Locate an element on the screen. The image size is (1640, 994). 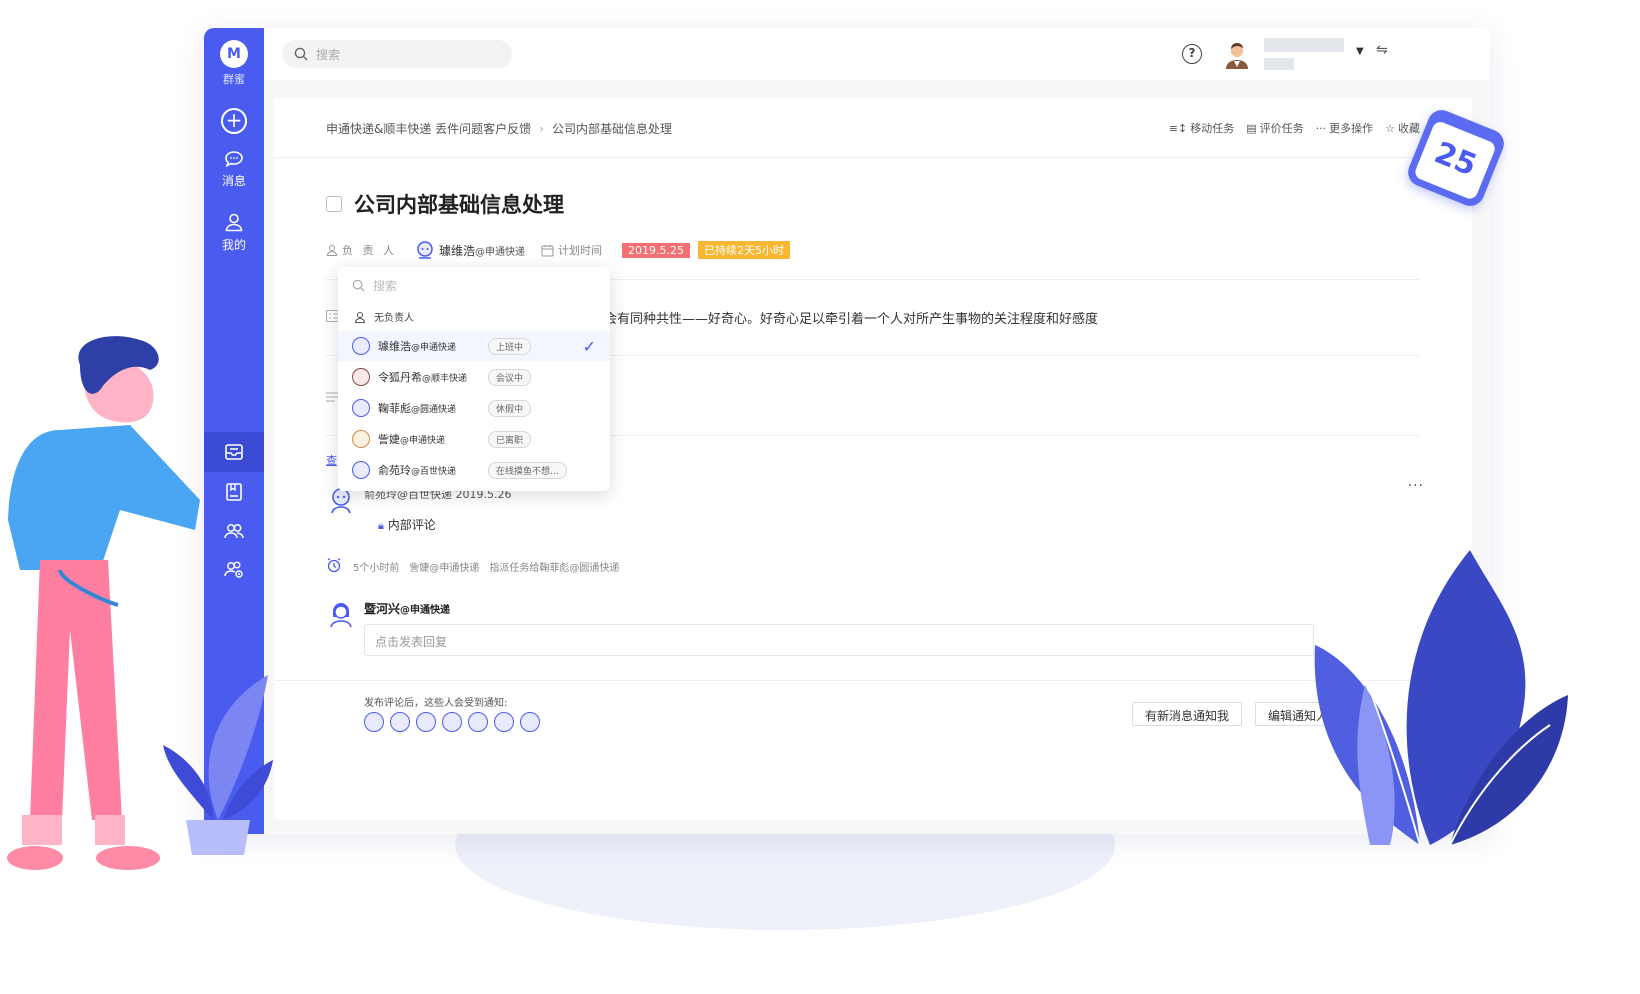
no-owner-label: 无负责人 is located at coordinates (394, 318).